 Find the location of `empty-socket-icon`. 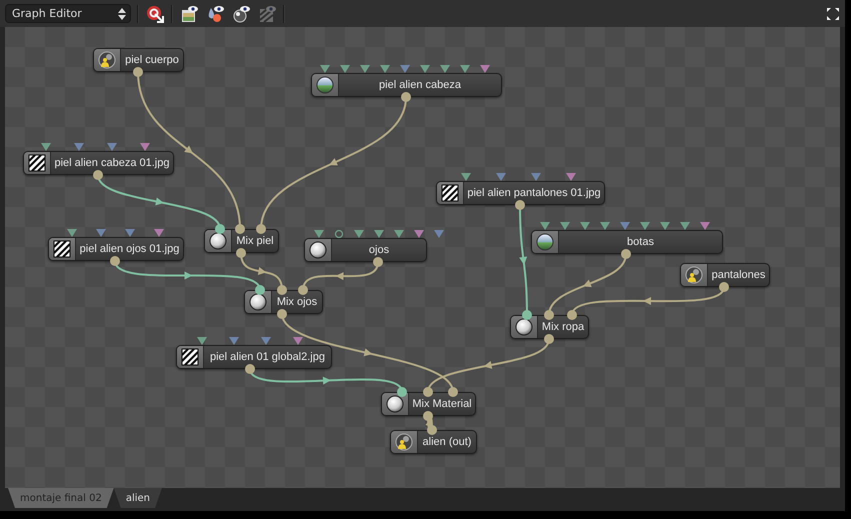

empty-socket-icon is located at coordinates (339, 234).